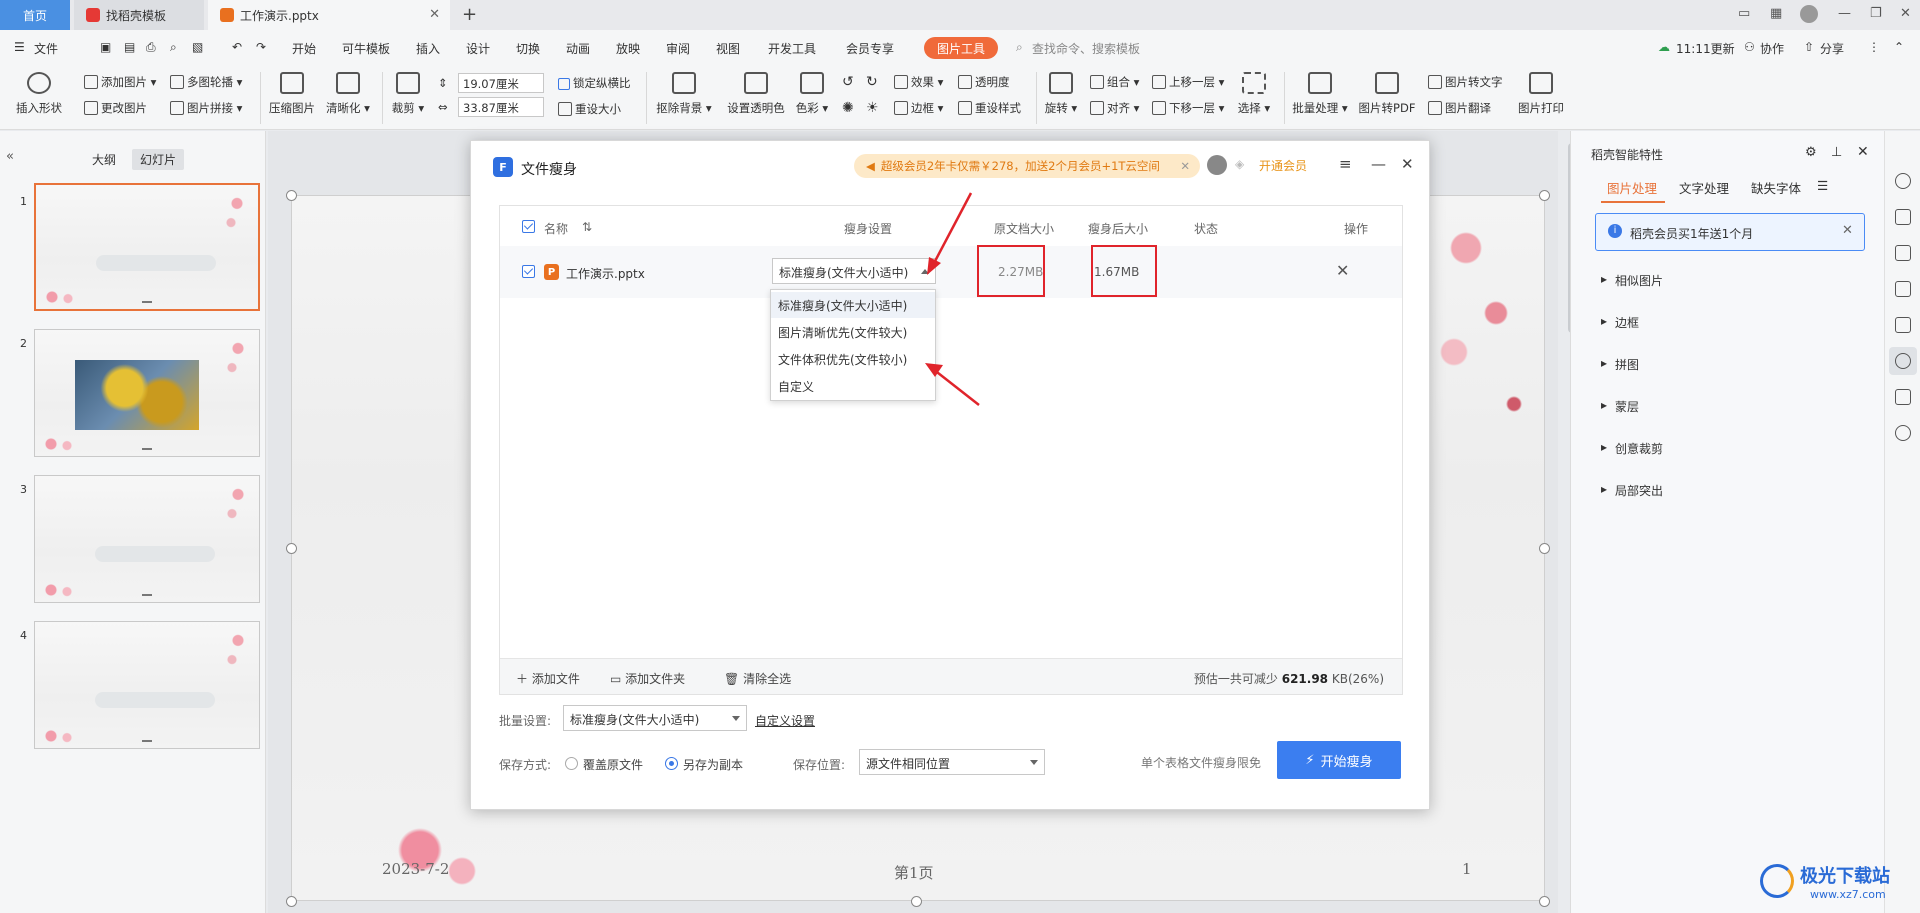  I want to click on rotate-right-icon: ↻, so click(872, 82).